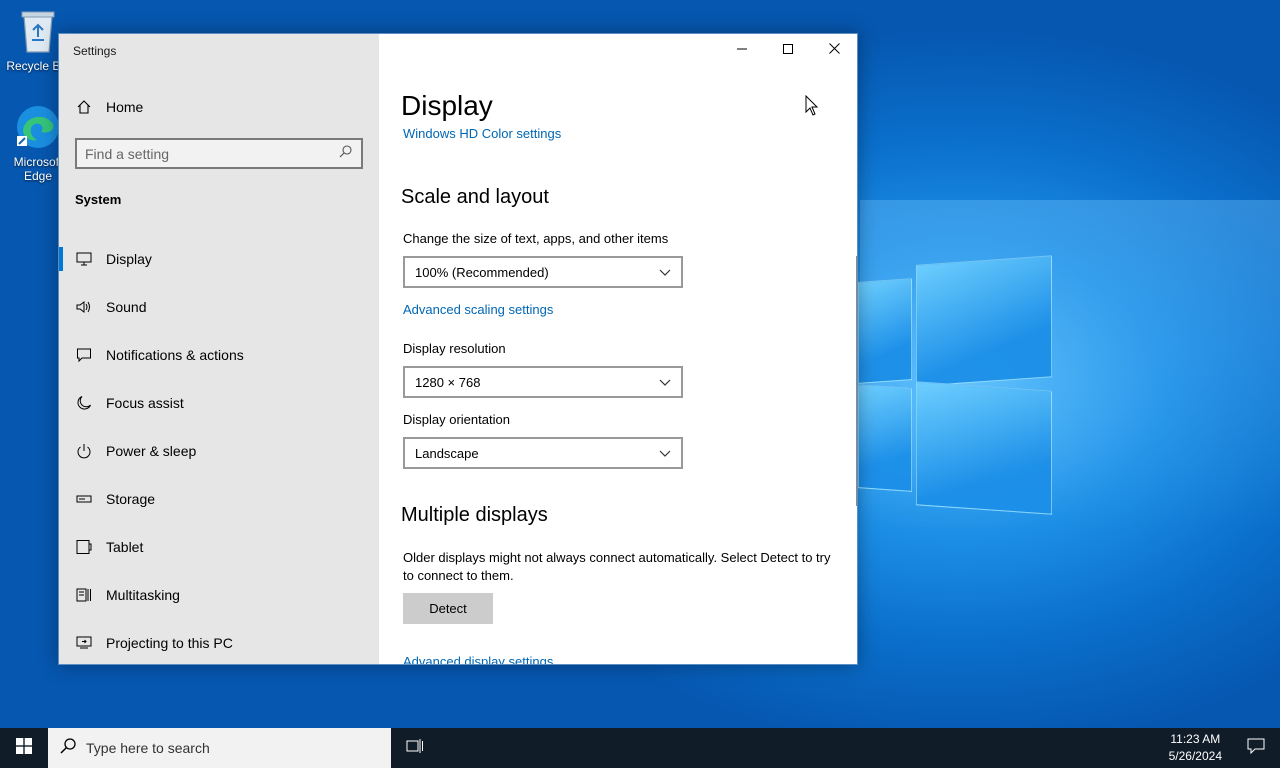 The width and height of the screenshot is (1280, 768). I want to click on clock-date: 5/26/2024, so click(1195, 756).